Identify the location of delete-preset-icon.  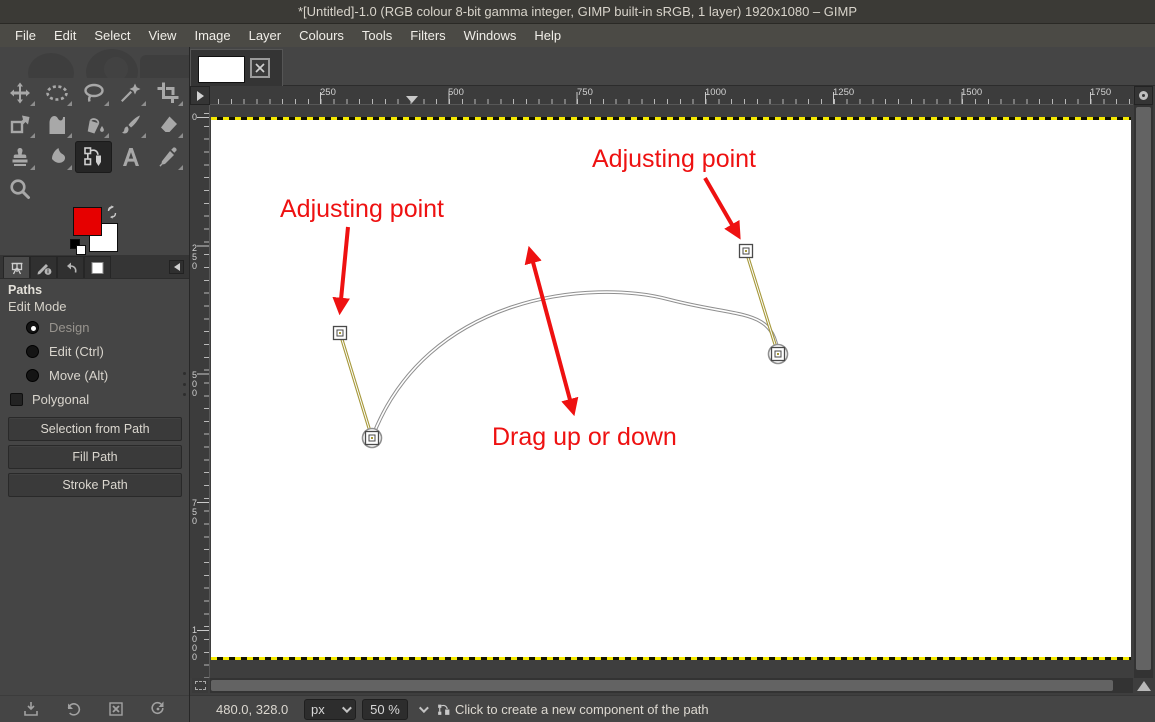
(116, 709).